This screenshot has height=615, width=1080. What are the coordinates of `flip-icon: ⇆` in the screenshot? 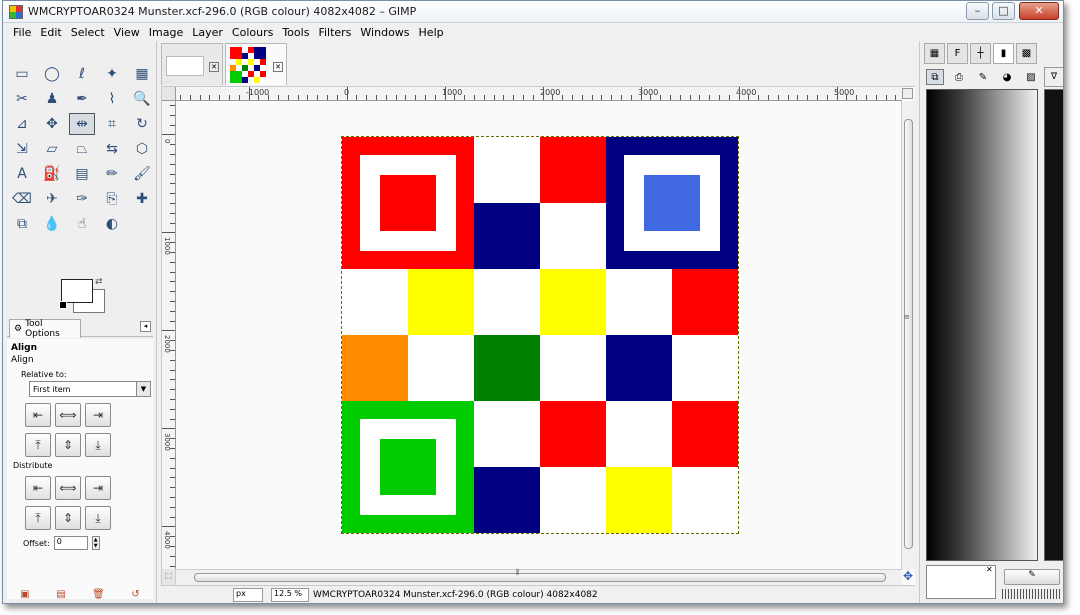 It's located at (112, 149).